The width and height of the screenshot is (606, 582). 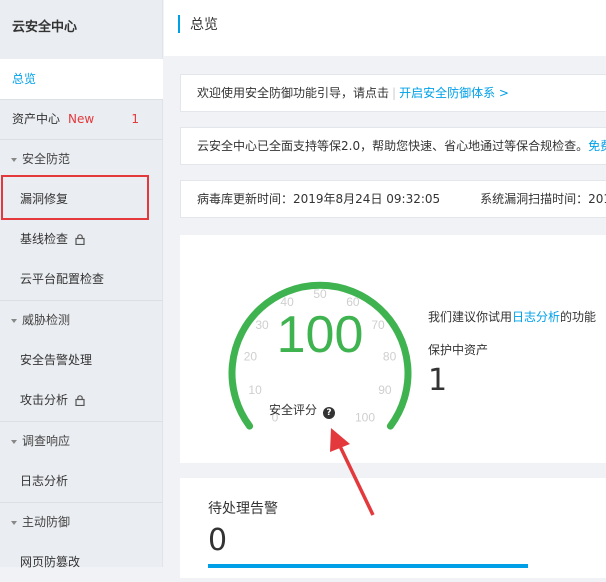 What do you see at coordinates (320, 335) in the screenshot?
I see `score-value: 100` at bounding box center [320, 335].